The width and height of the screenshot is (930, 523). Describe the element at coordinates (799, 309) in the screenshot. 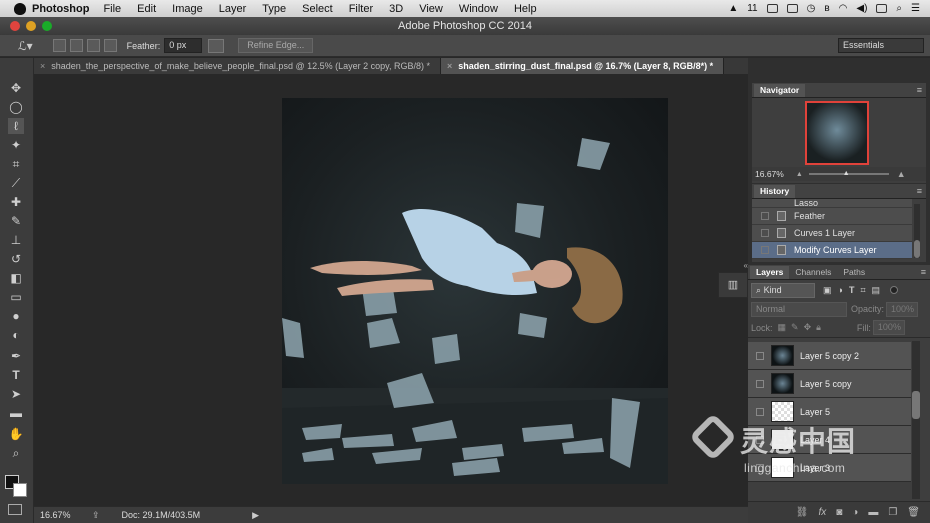

I see `blend-mode-select: Normal` at that location.